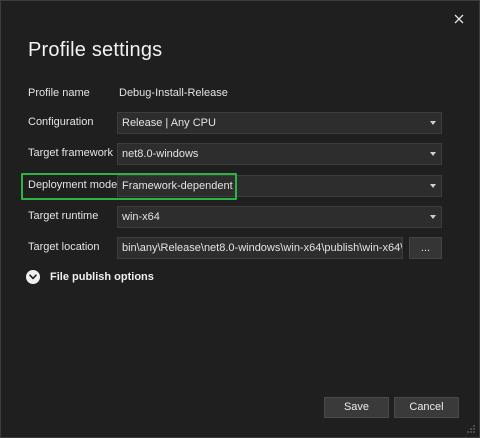 The image size is (480, 438). What do you see at coordinates (169, 123) in the screenshot?
I see `configuration-value: Release | Any CPU` at bounding box center [169, 123].